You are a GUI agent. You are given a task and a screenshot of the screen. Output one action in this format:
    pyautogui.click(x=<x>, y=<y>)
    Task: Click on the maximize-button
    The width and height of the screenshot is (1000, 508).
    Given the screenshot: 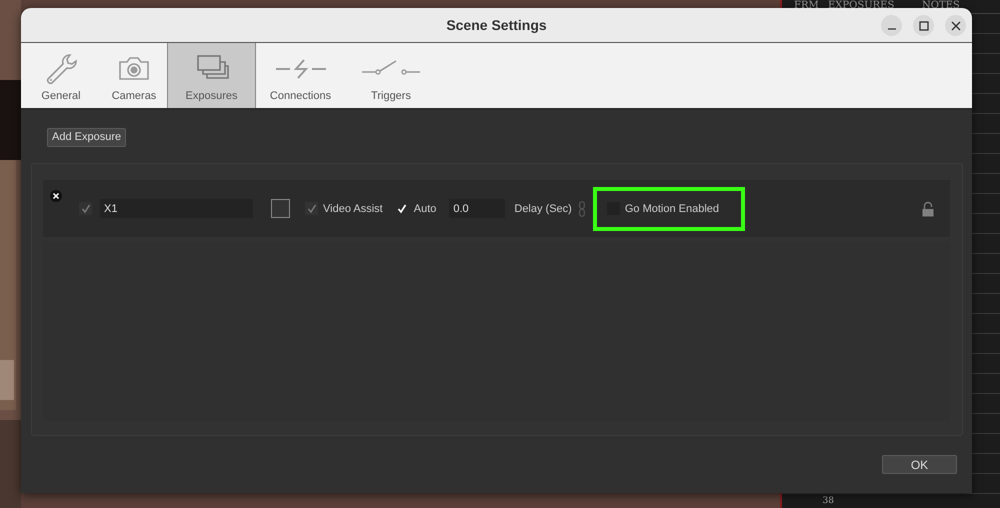 What is the action you would take?
    pyautogui.click(x=923, y=25)
    